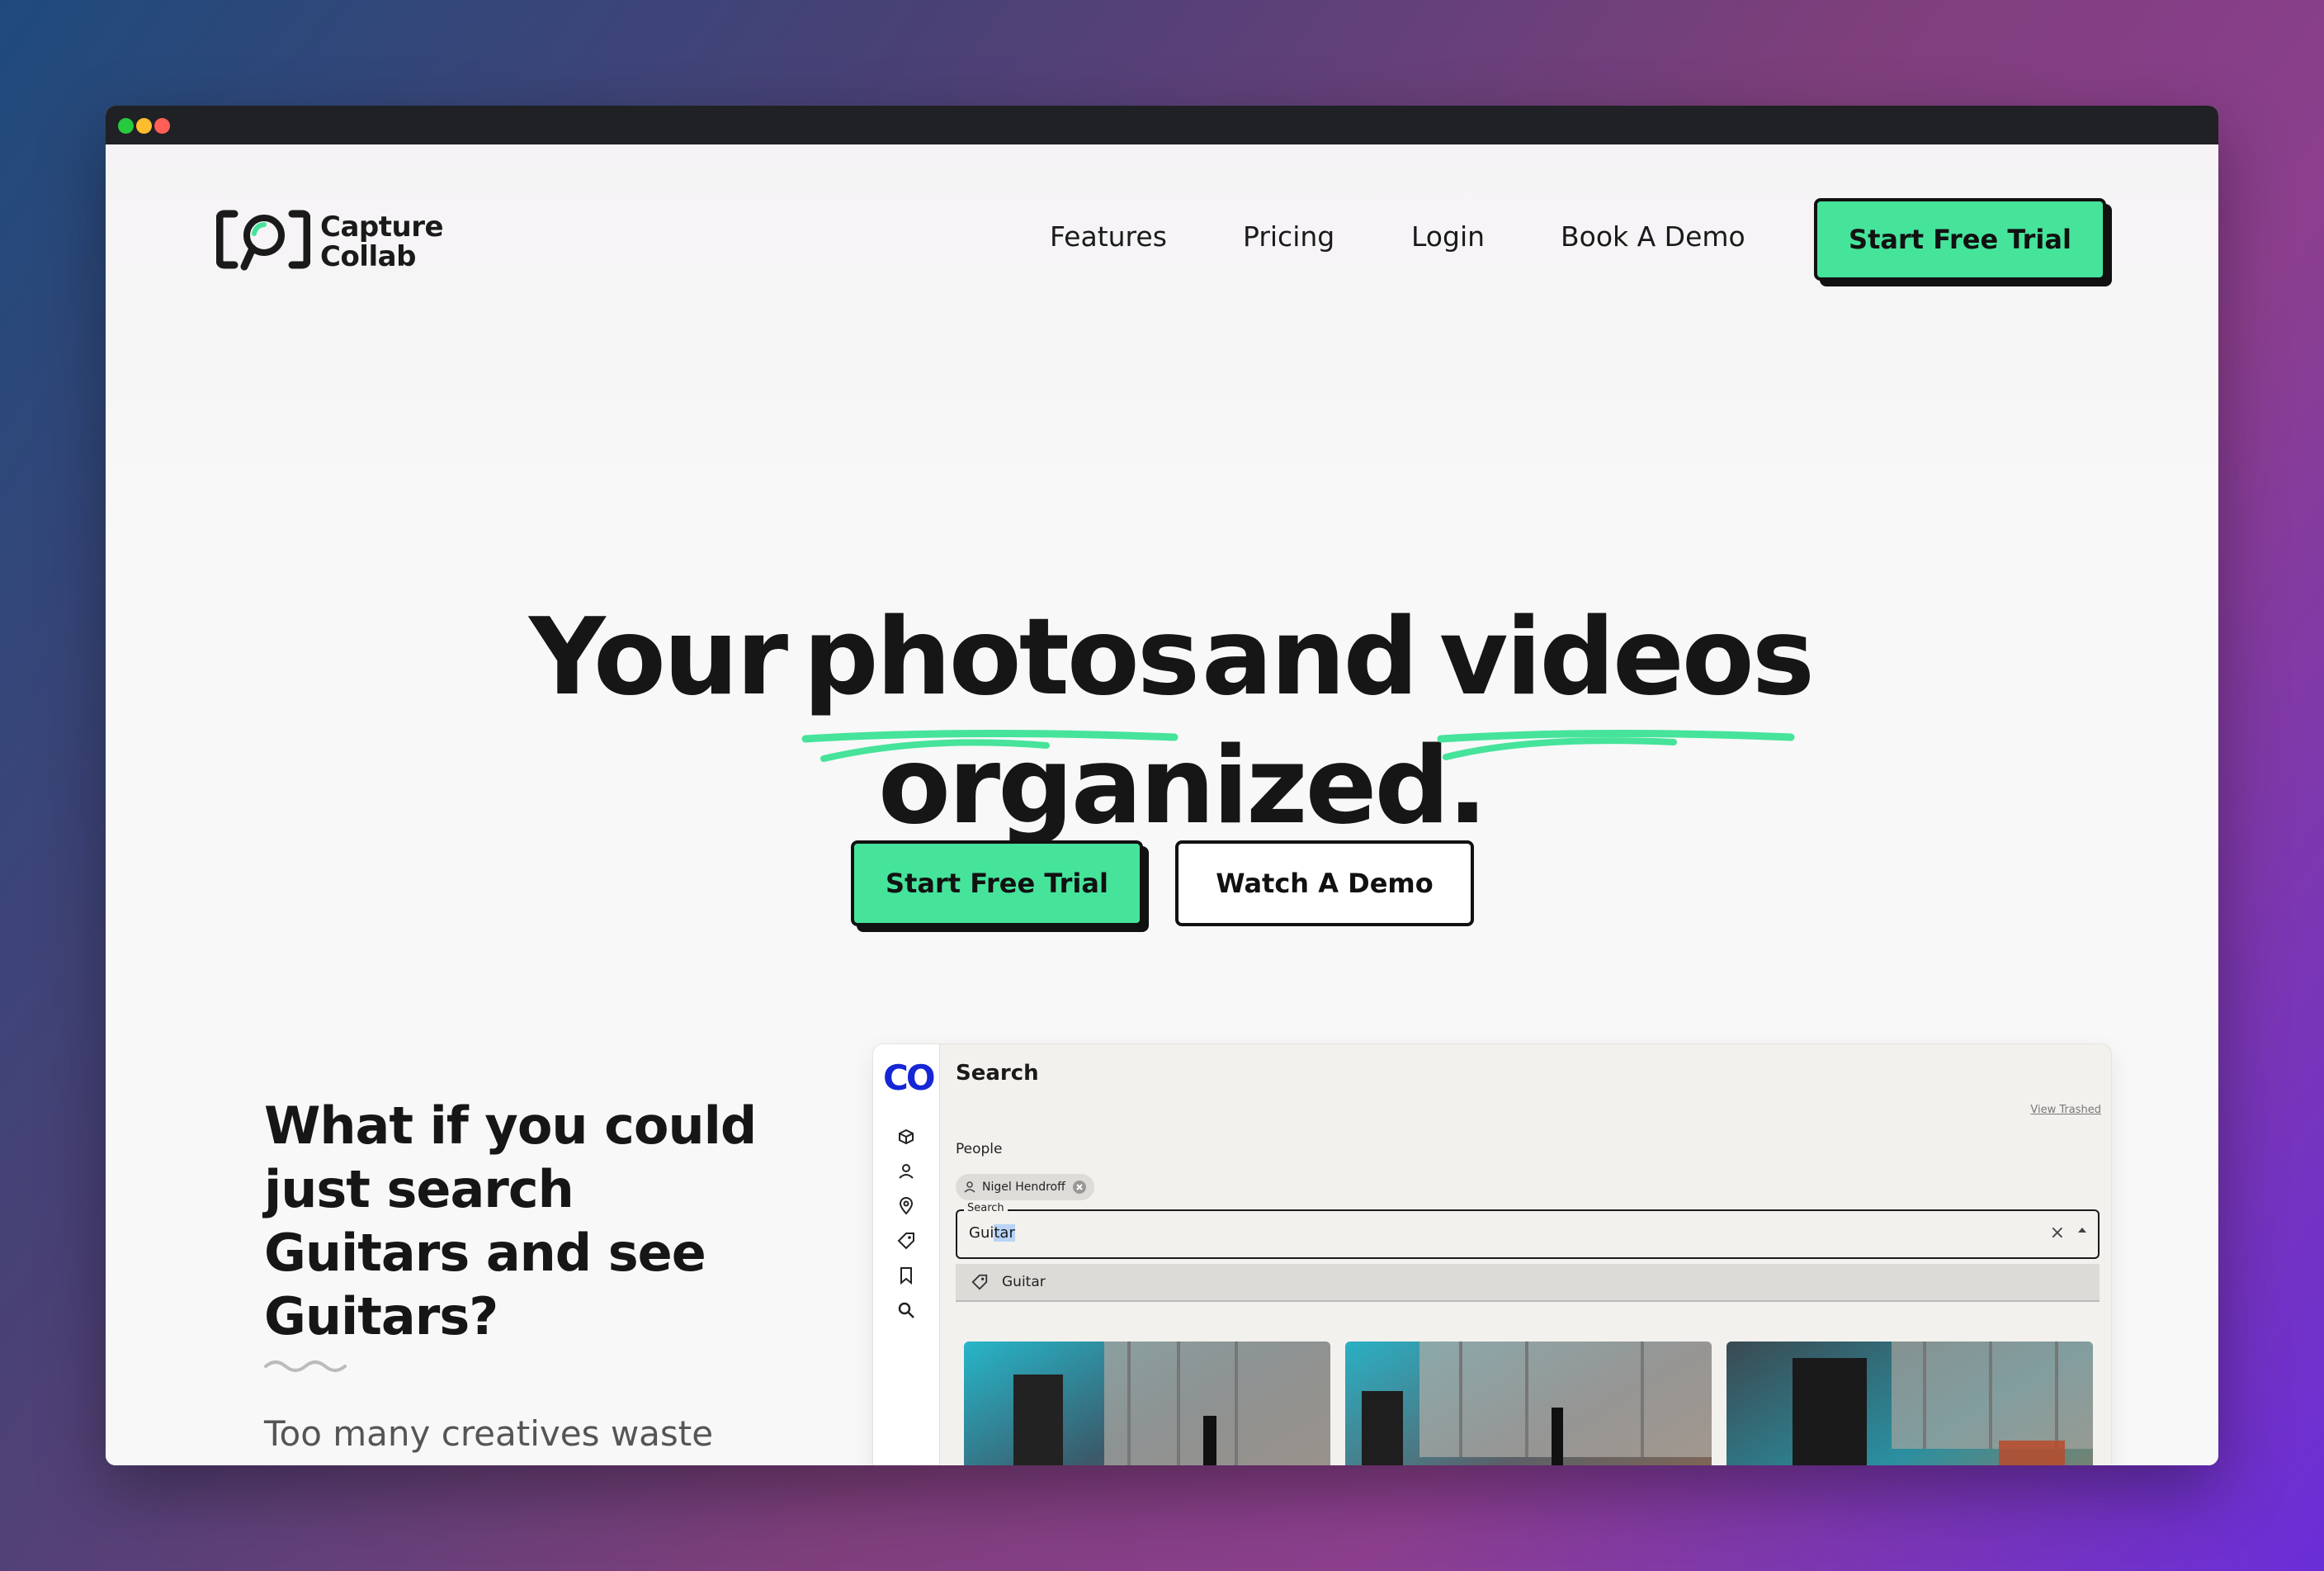  I want to click on nav-start-free-trial-button: Start Free Trial, so click(1960, 239).